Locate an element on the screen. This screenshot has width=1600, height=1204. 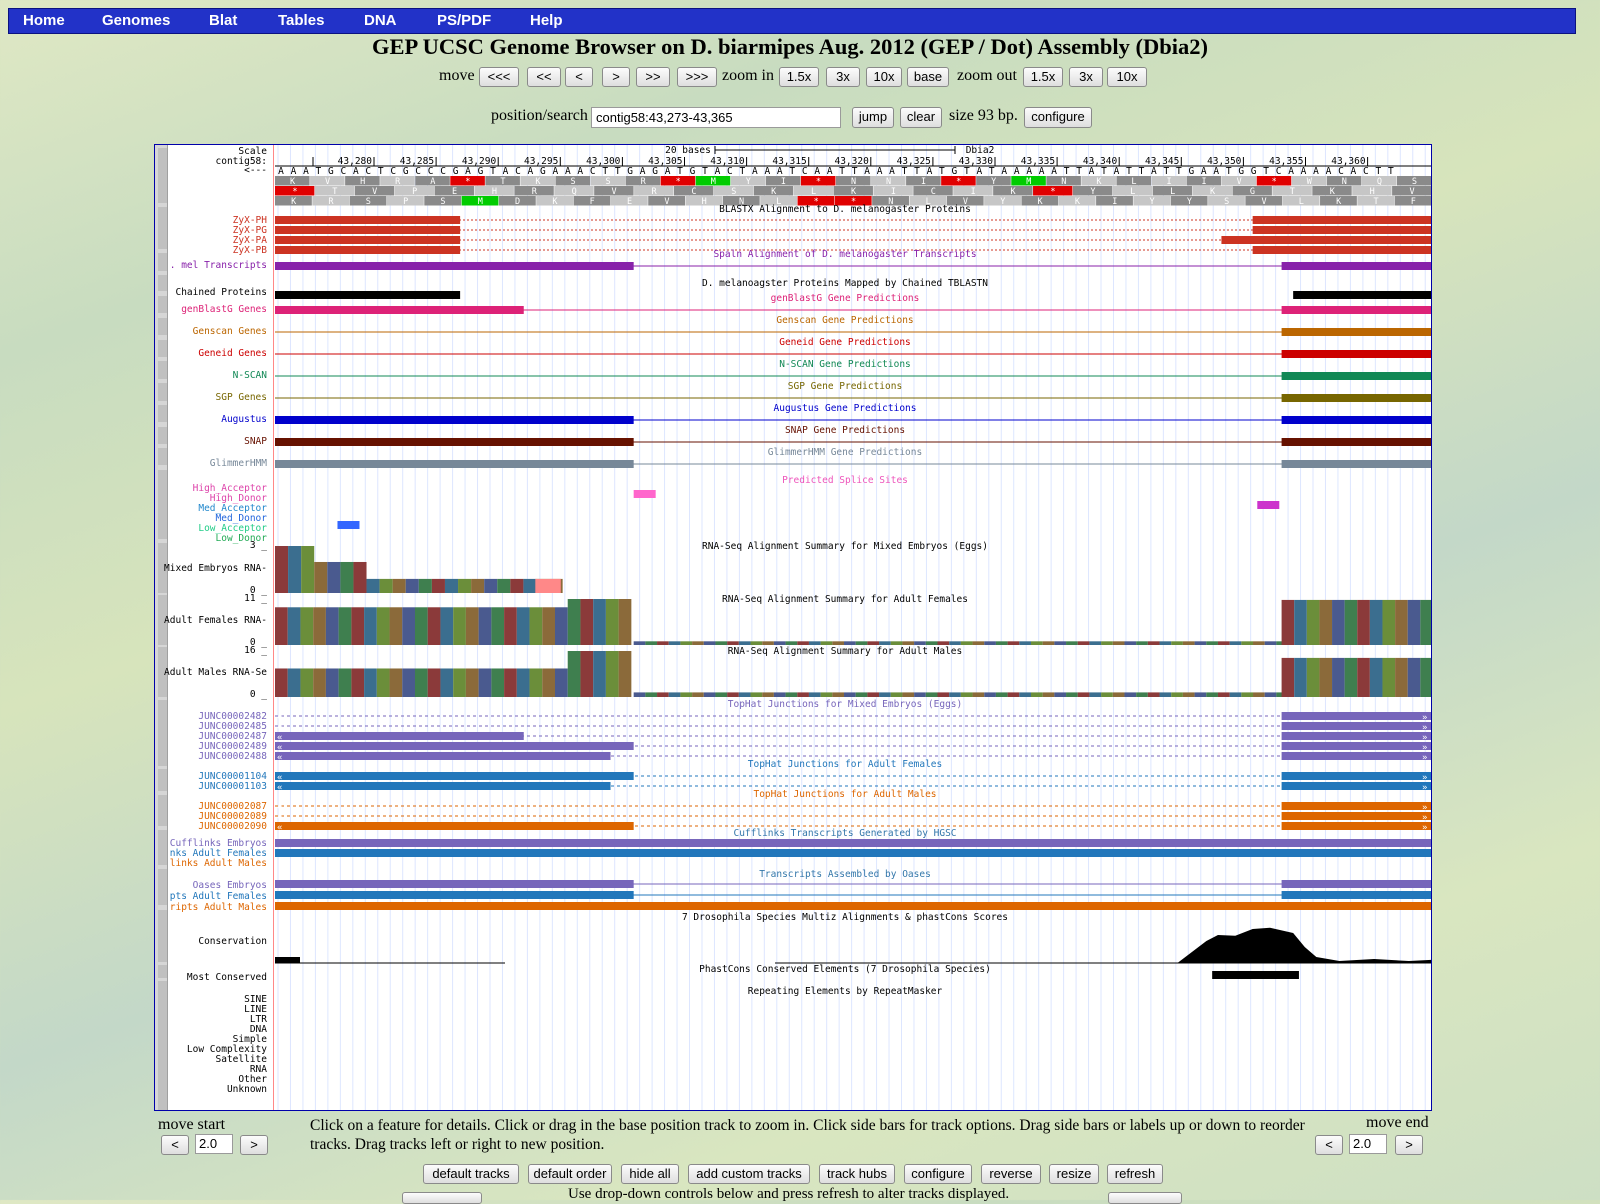
move-end-step-input: 2.0 is located at coordinates (1368, 1144).